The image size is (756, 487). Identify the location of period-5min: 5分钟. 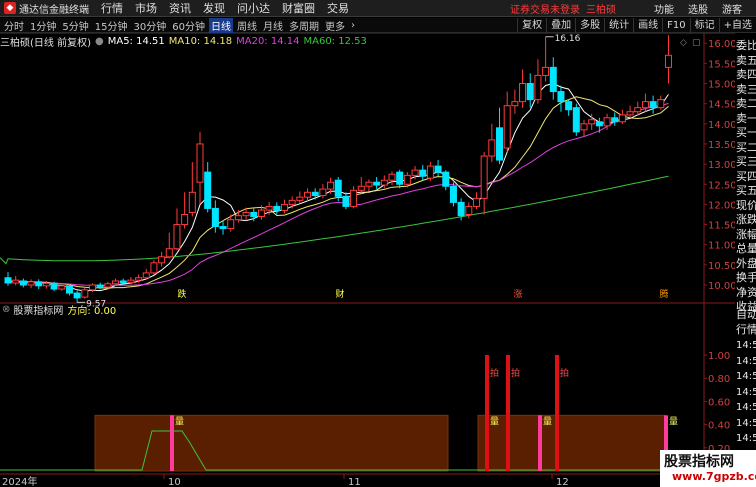
(75, 25).